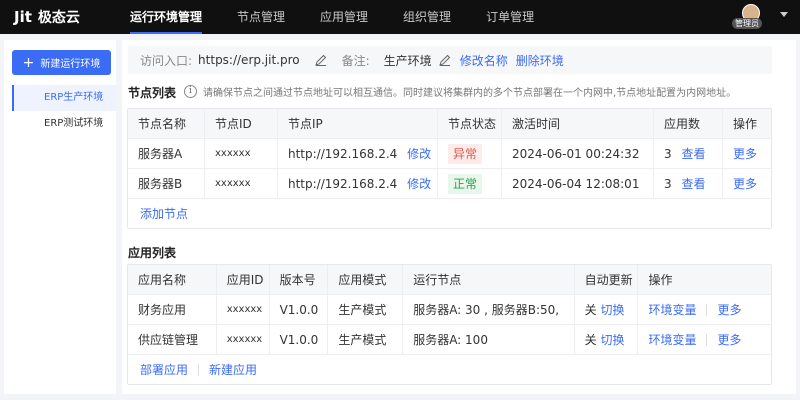  Describe the element at coordinates (152, 93) in the screenshot. I see `node-list-title: 节点列表` at that location.